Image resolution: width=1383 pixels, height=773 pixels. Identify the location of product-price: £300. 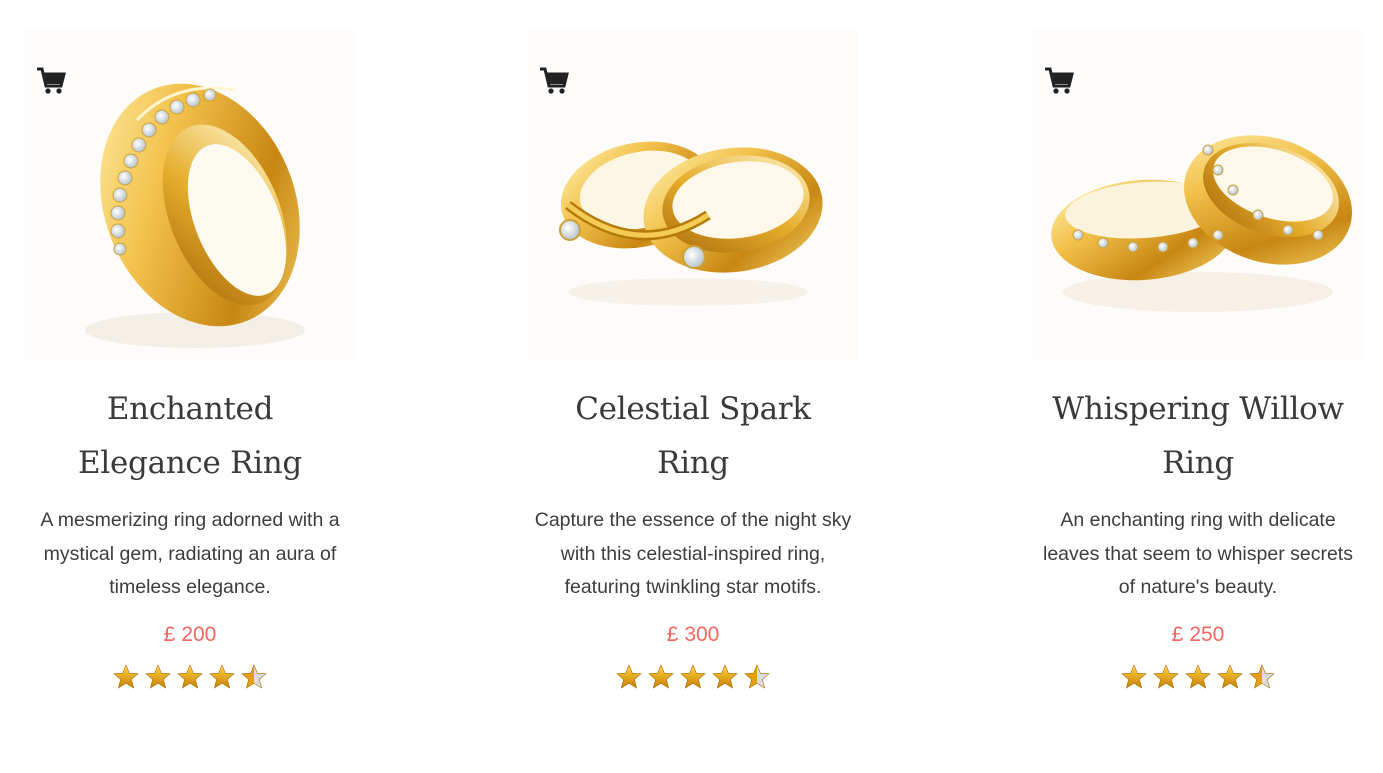
(693, 635).